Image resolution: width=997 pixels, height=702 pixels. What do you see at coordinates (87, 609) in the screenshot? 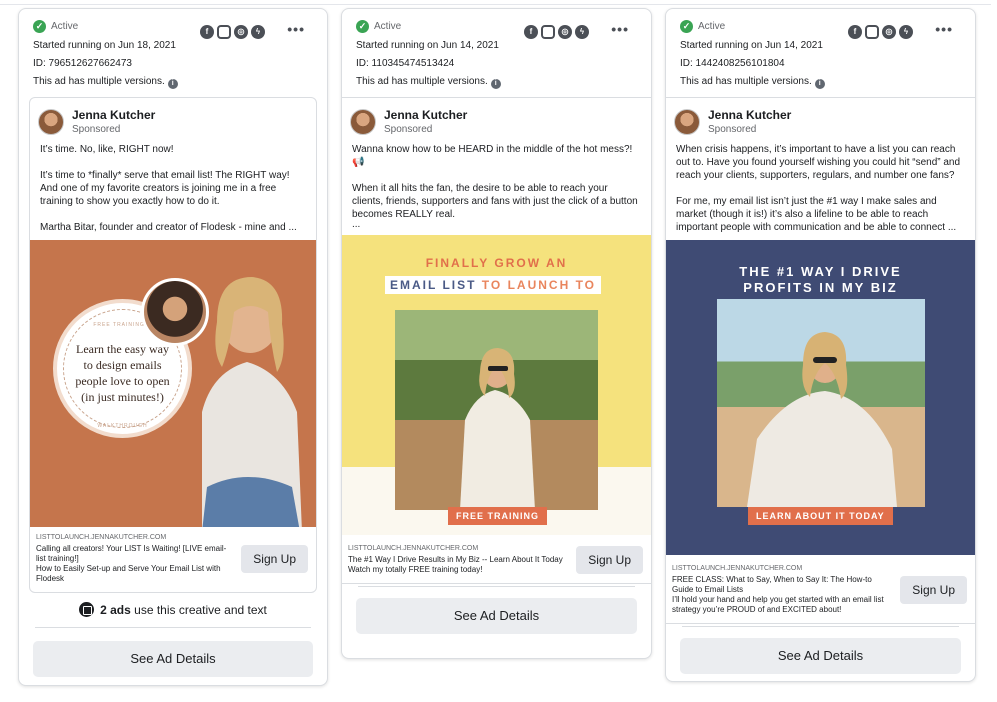
I see `stack-icon` at bounding box center [87, 609].